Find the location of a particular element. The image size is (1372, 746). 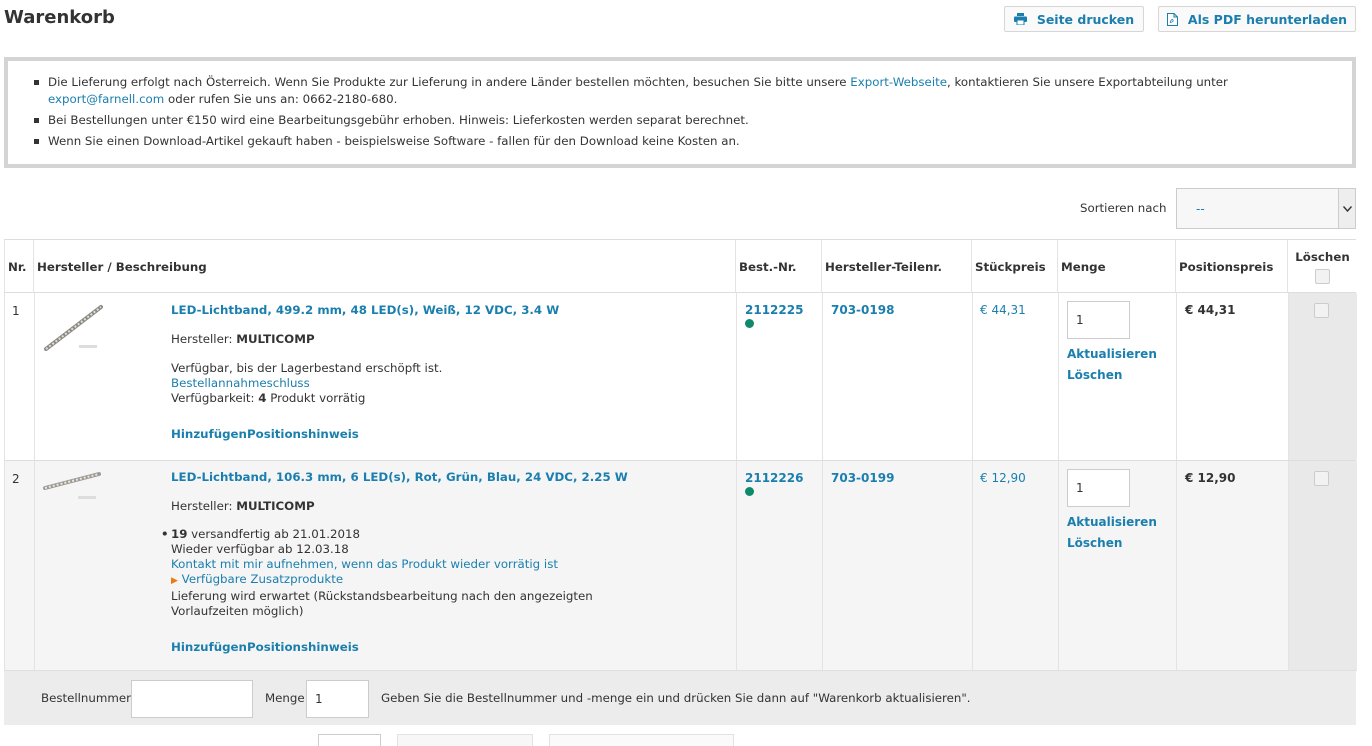

order-cutoff-link: Bestellannahmeschluss is located at coordinates (451, 383).